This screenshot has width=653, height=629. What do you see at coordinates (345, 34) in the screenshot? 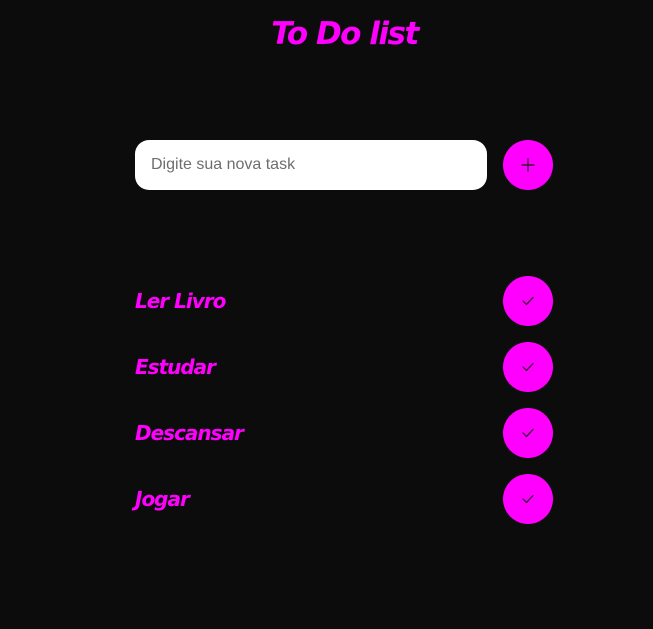
I see `page-title: To Do list` at bounding box center [345, 34].